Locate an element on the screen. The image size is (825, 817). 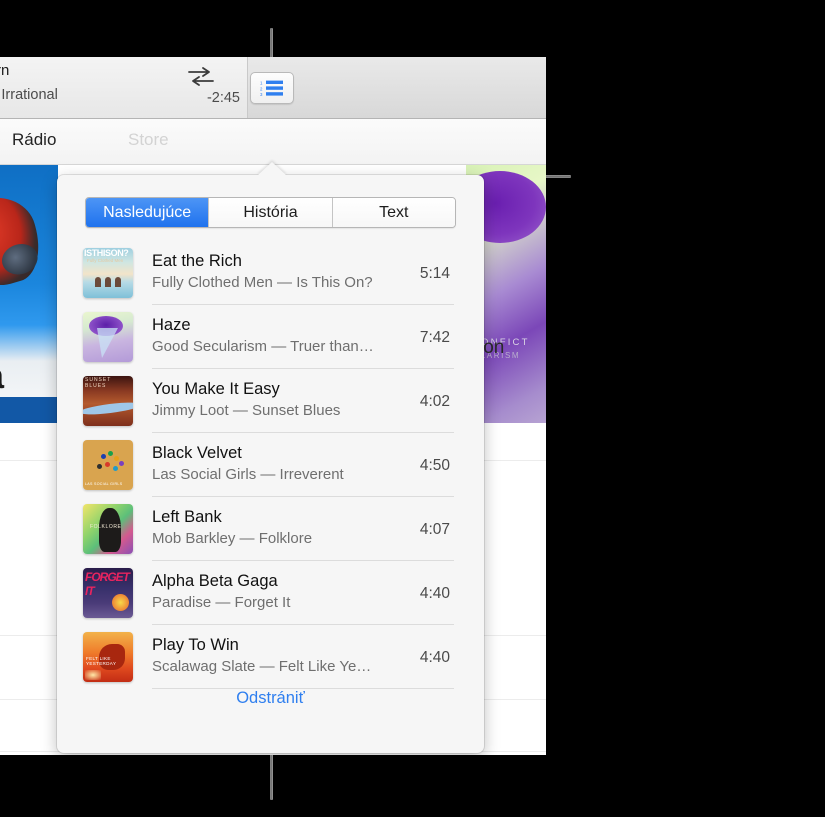
album-artwork: FORGET IT is located at coordinates (108, 593).